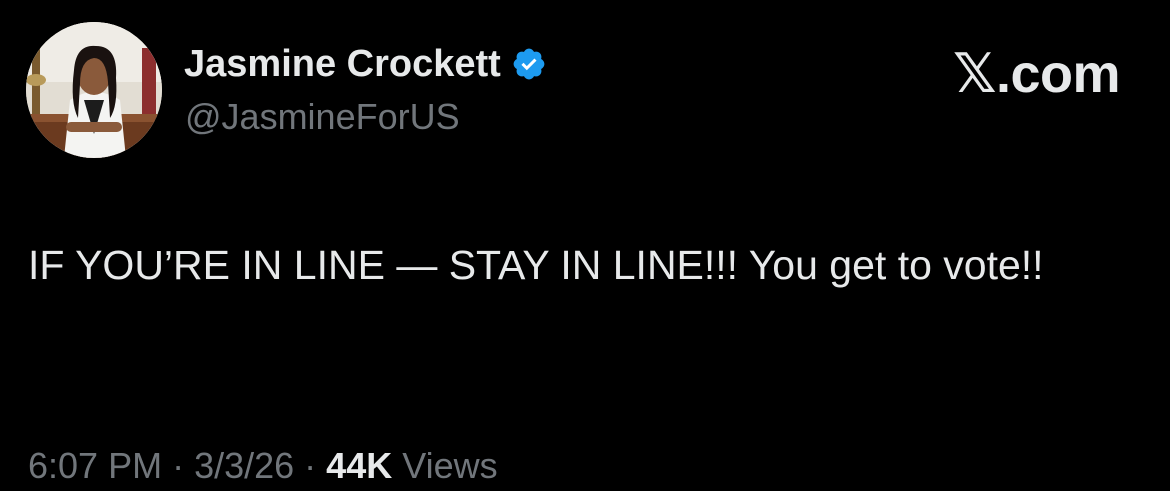 This screenshot has width=1170, height=491. Describe the element at coordinates (1036, 74) in the screenshot. I see `x-logo-brand: 𝕏.com` at that location.